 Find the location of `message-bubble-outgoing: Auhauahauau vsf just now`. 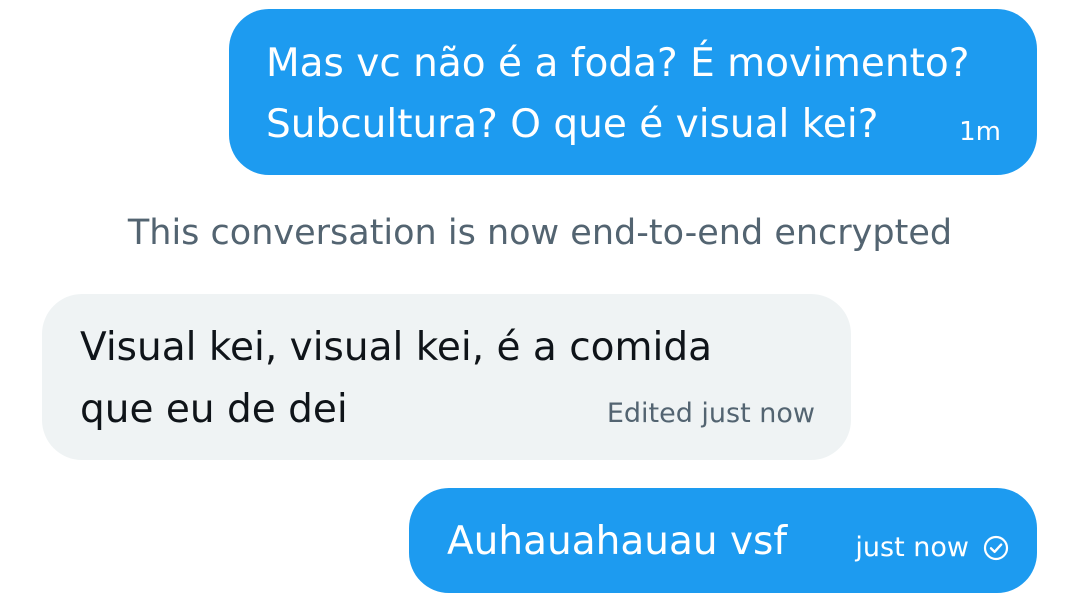

message-bubble-outgoing: Auhauahauau vsf just now is located at coordinates (723, 540).